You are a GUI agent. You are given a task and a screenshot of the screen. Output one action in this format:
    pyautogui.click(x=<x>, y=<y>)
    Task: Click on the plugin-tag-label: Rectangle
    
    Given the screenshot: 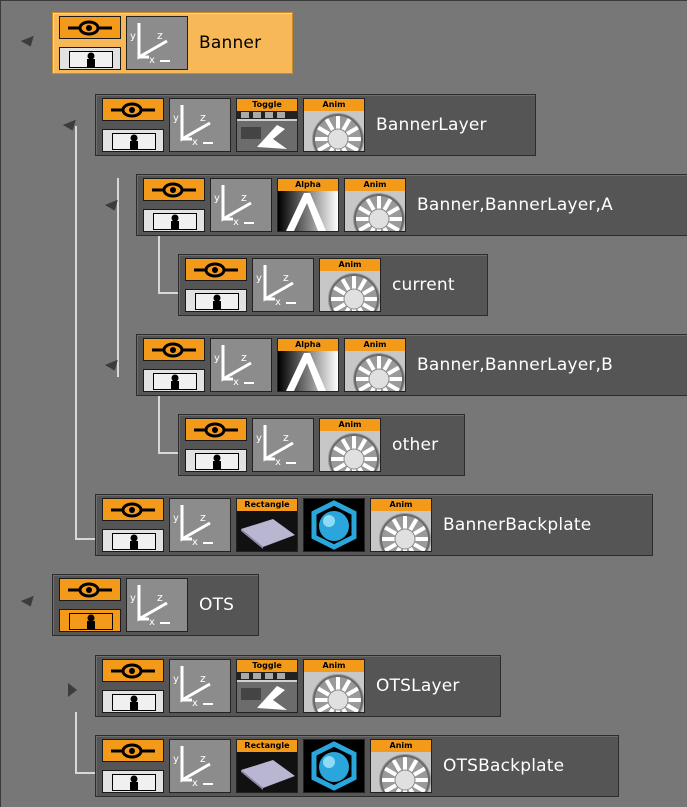 What is the action you would take?
    pyautogui.click(x=267, y=746)
    